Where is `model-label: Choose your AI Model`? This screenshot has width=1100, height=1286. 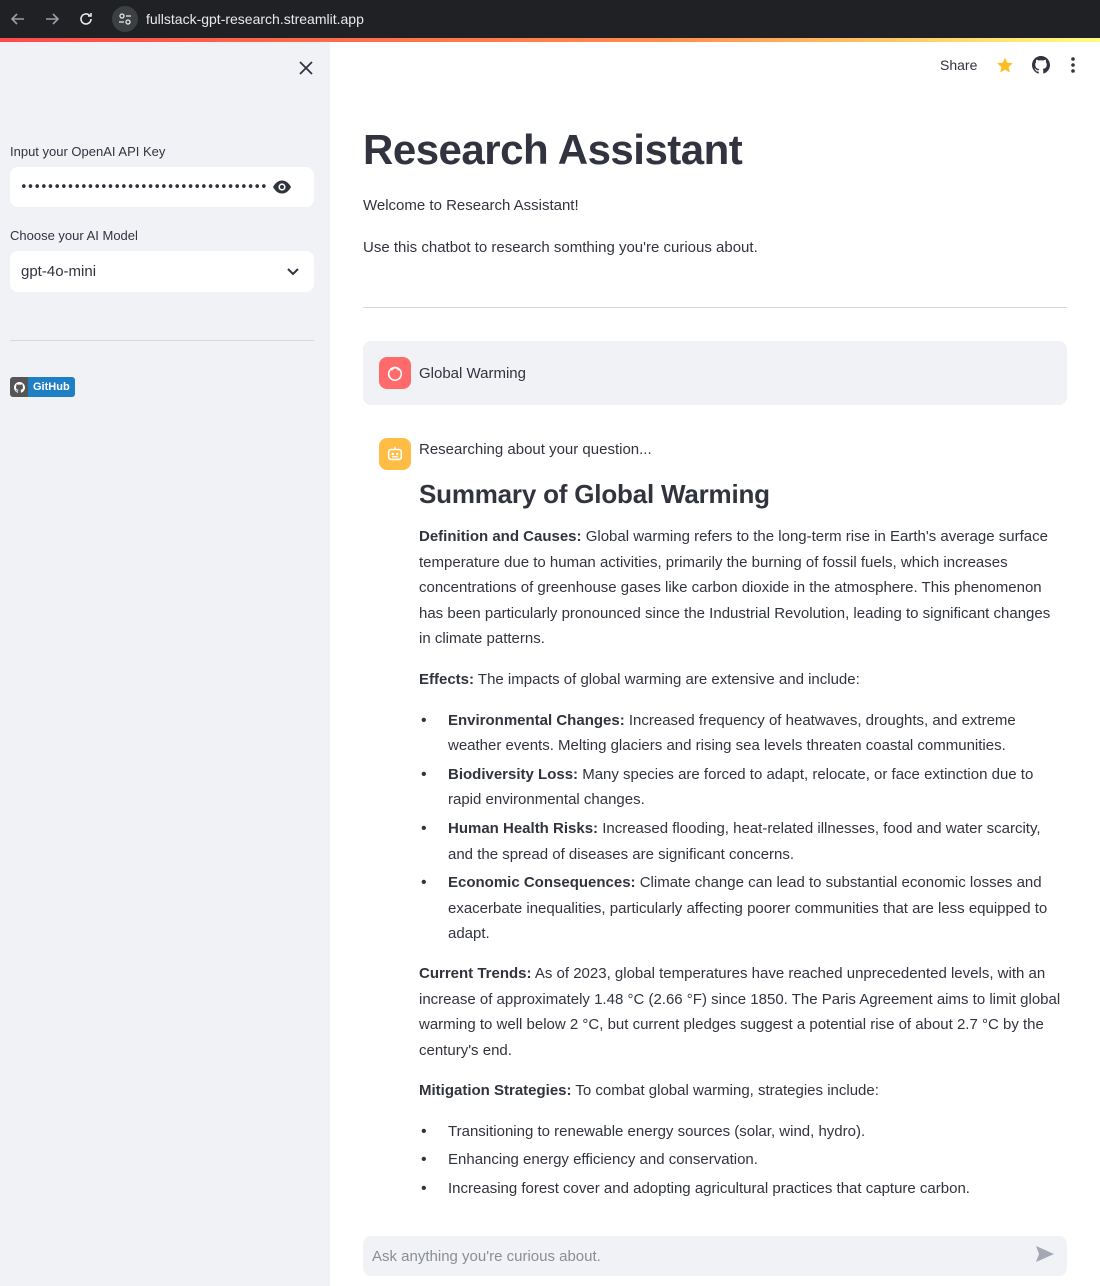
model-label: Choose your AI Model is located at coordinates (74, 235).